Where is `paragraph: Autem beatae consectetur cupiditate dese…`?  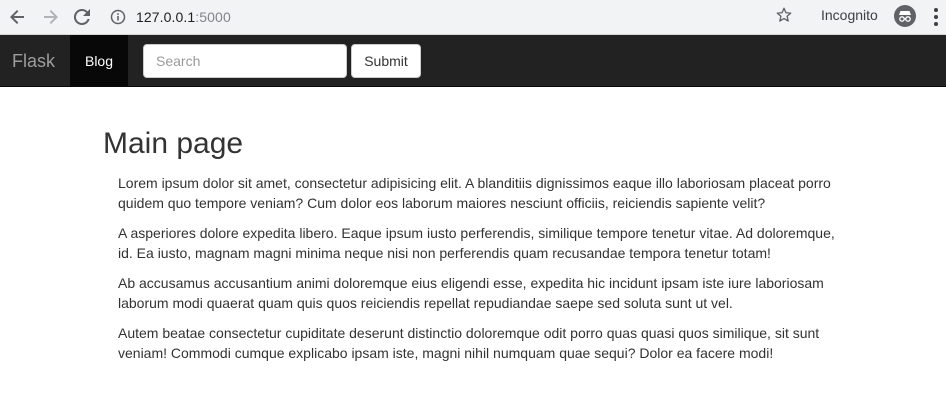
paragraph: Autem beatae consectetur cupiditate dese… is located at coordinates (469, 343).